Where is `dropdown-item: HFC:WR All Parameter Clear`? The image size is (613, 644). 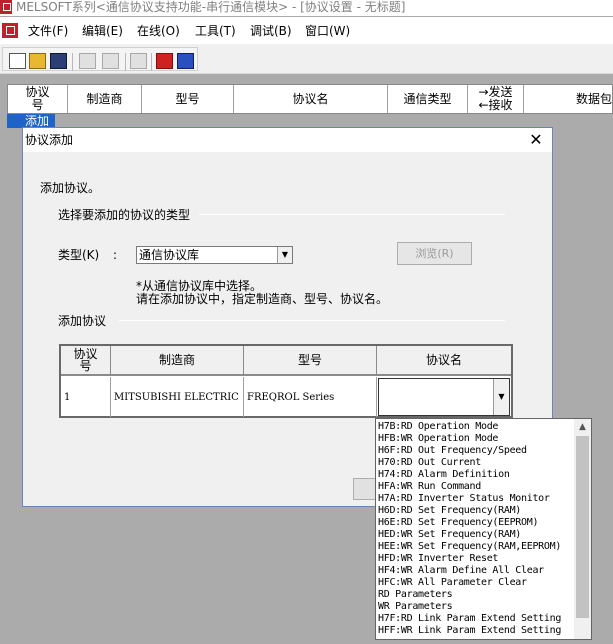
dropdown-item: HFC:WR All Parameter Clear is located at coordinates (452, 583).